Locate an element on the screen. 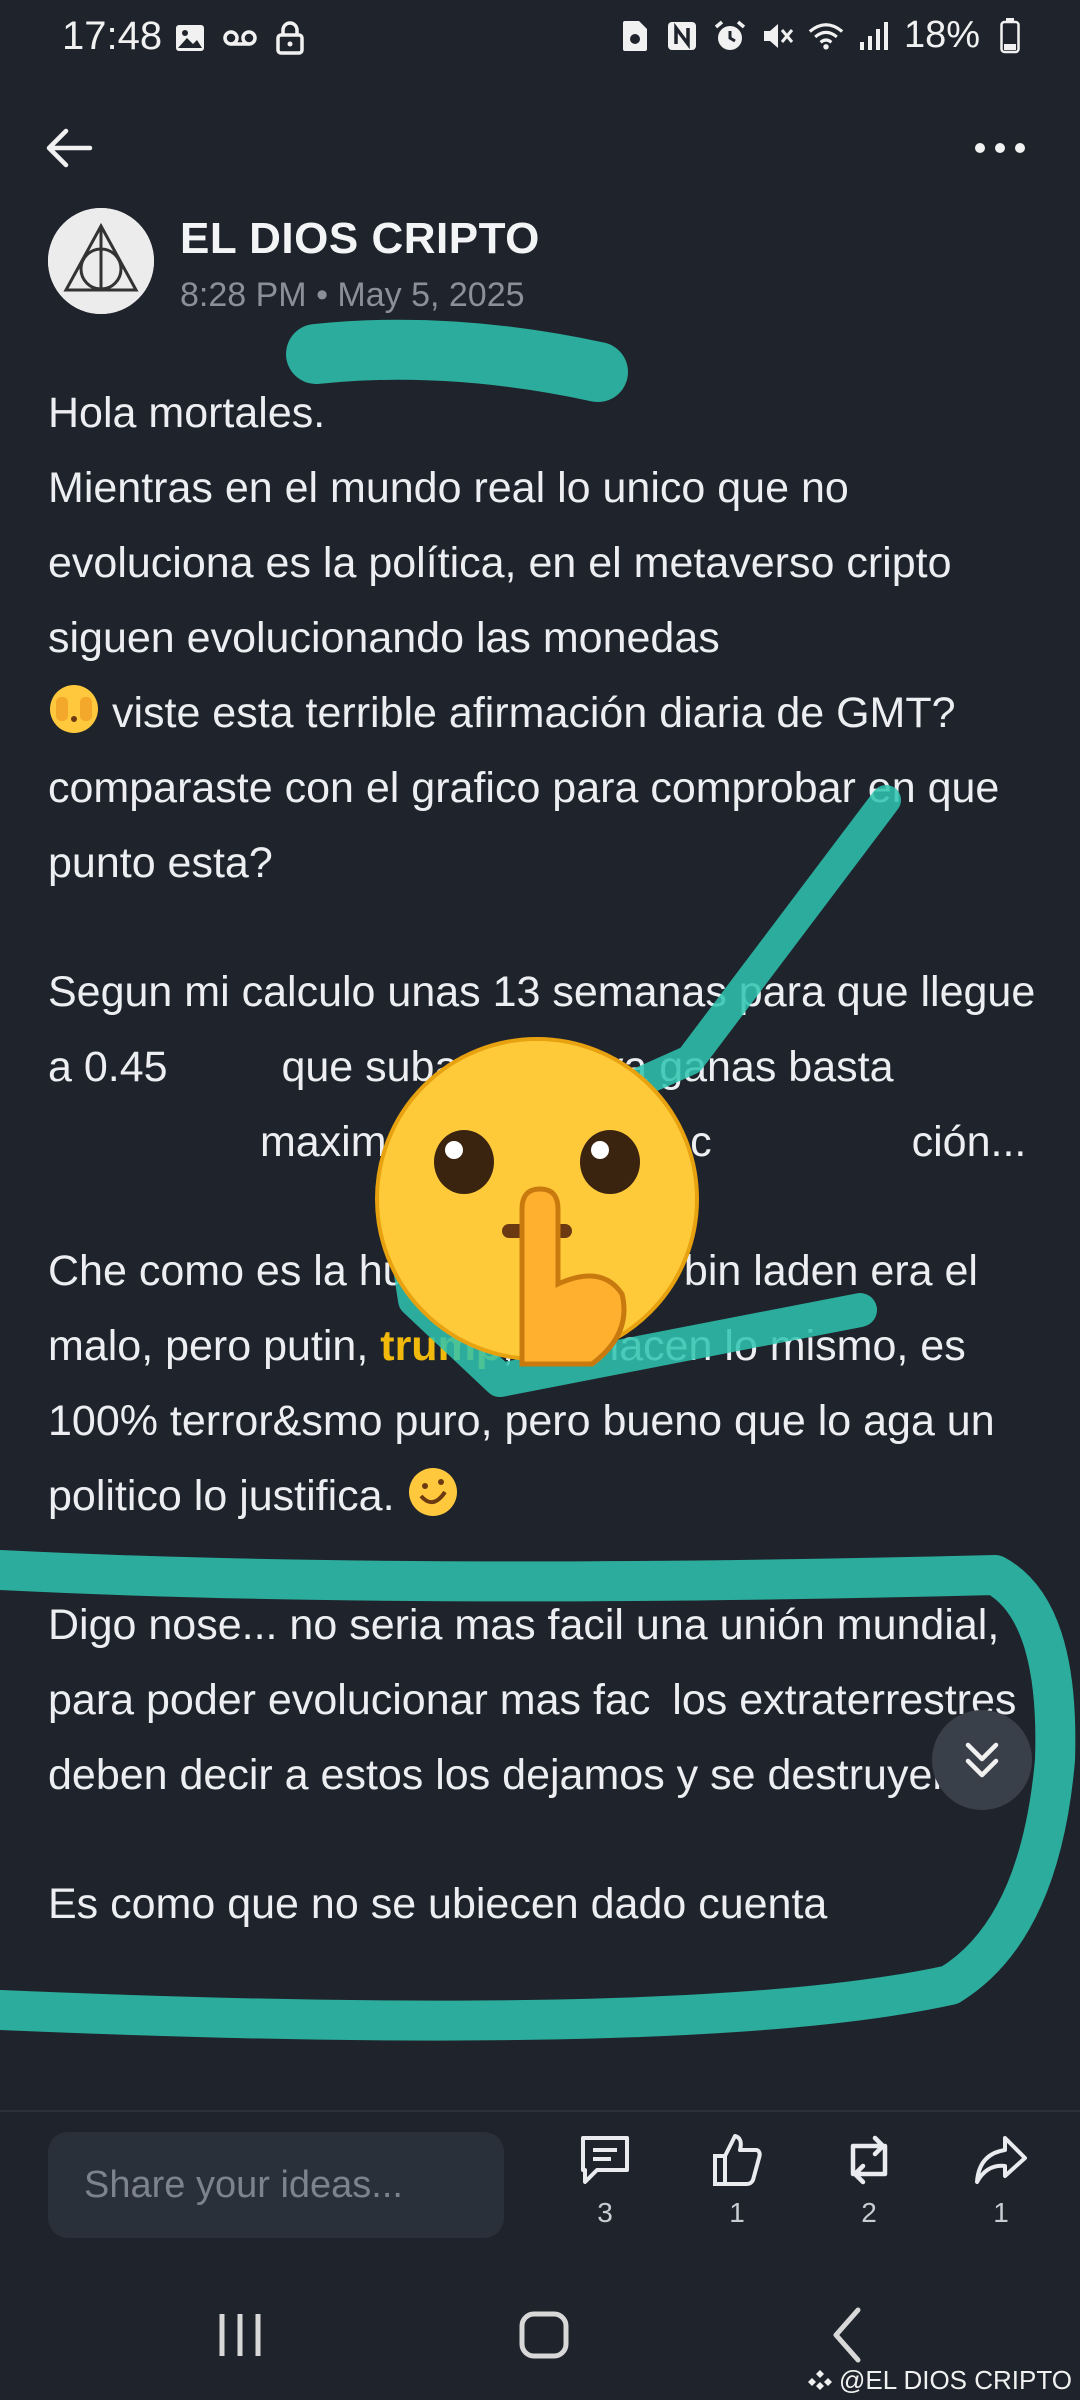 The width and height of the screenshot is (1080, 2400). scroll-to-bottom-button is located at coordinates (982, 1760).